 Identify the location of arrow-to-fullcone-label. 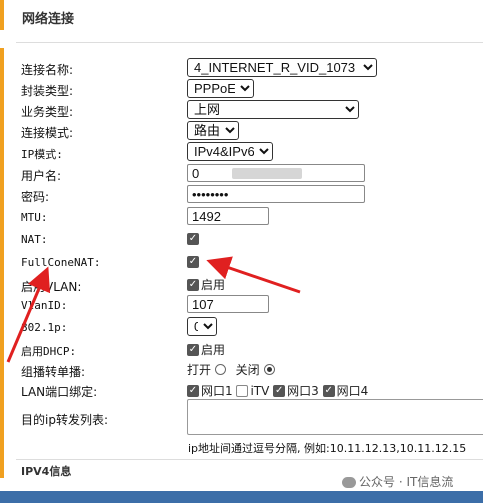
(28, 314).